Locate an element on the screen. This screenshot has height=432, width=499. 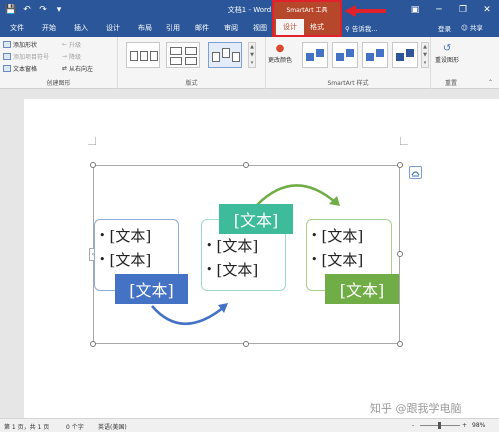
swap-arrows-icon: ⇄ is located at coordinates (65, 68).